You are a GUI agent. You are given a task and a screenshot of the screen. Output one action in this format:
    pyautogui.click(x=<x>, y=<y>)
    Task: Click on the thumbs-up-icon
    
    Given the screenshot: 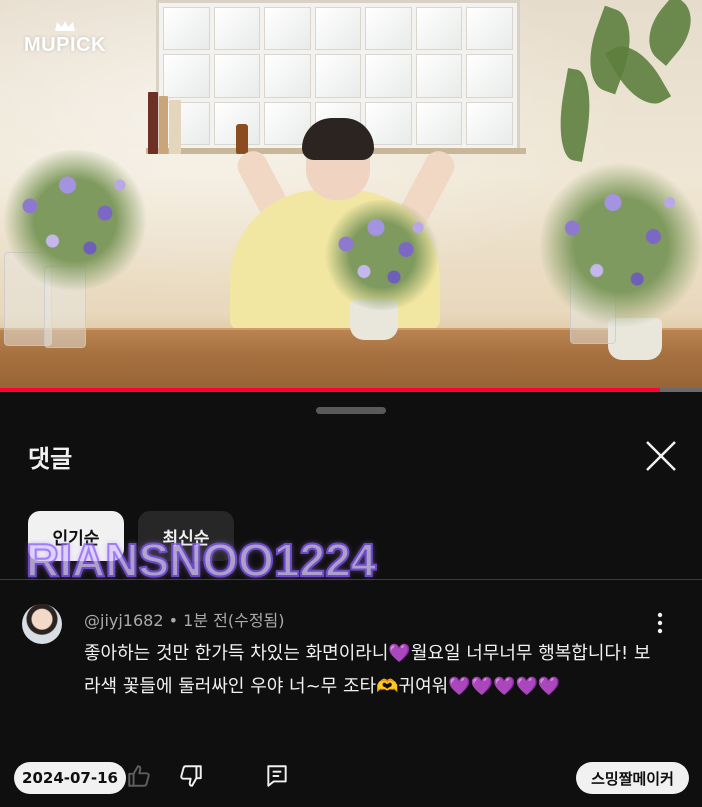 What is the action you would take?
    pyautogui.click(x=139, y=776)
    